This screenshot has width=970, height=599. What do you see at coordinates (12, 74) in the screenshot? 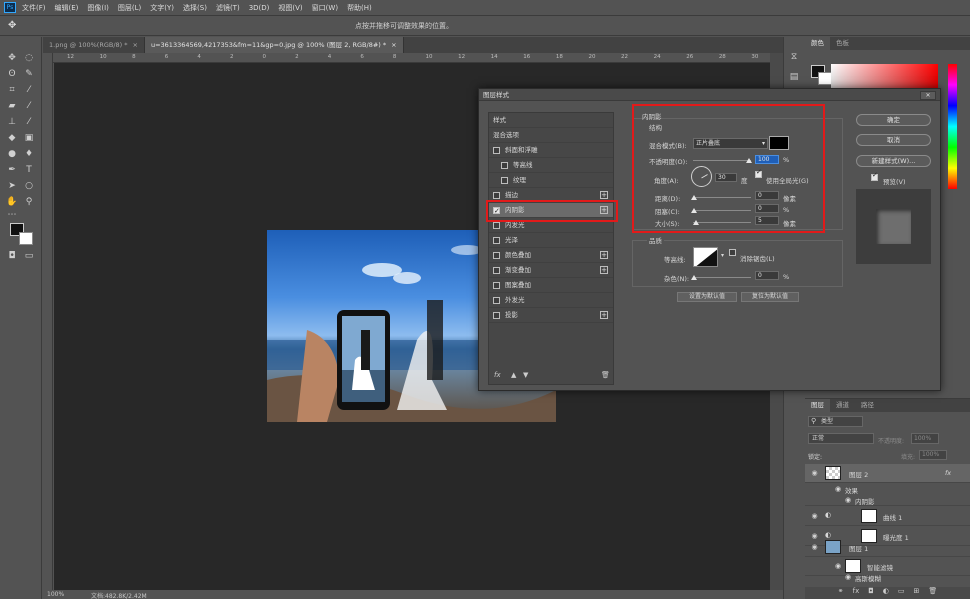
I see `lasso-icon: ʘ` at bounding box center [12, 74].